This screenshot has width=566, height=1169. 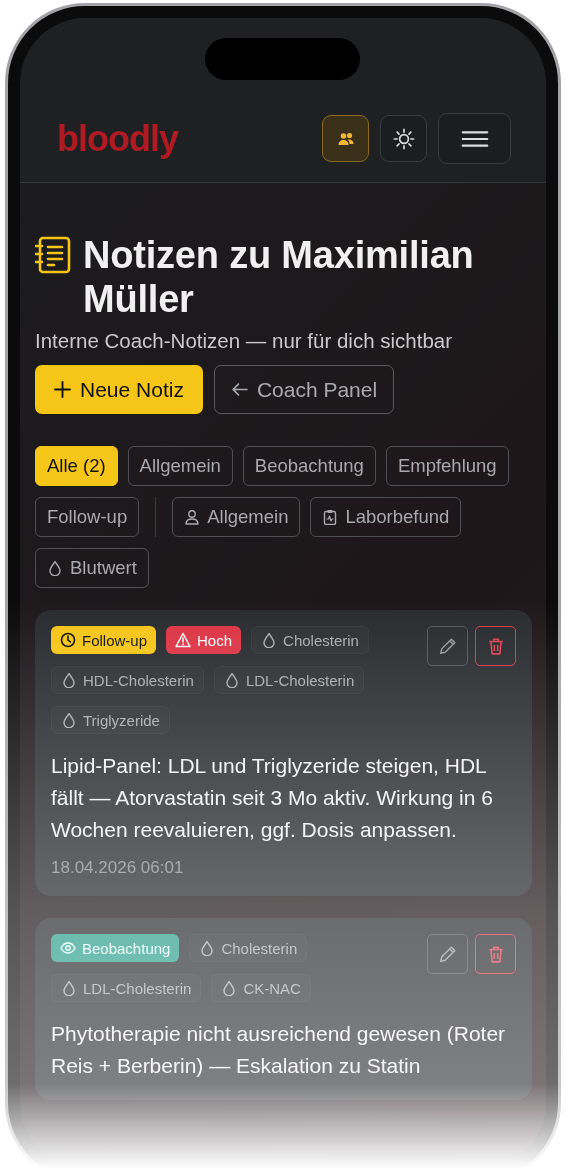 What do you see at coordinates (474, 138) in the screenshot?
I see `menu-button` at bounding box center [474, 138].